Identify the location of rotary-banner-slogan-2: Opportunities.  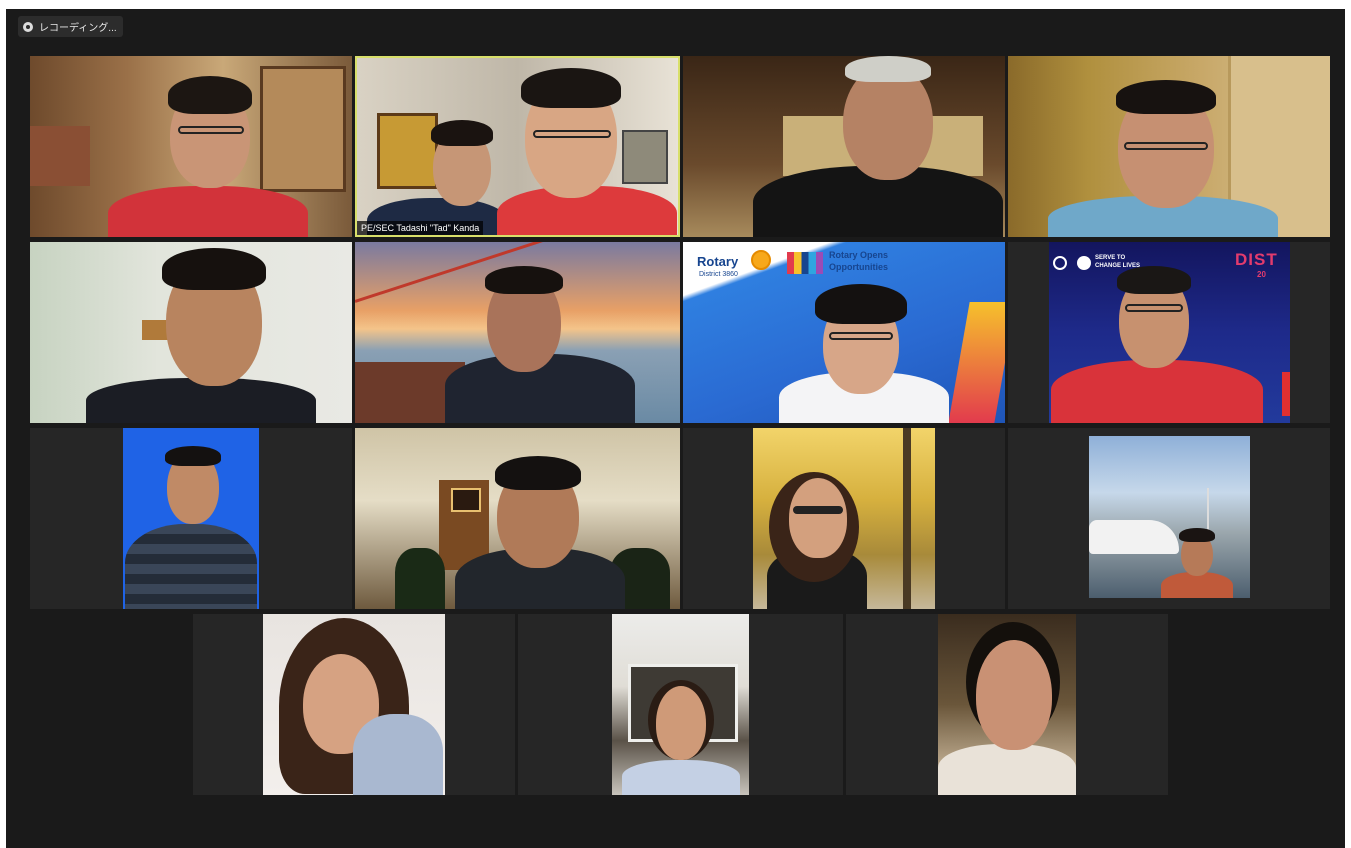
(858, 267).